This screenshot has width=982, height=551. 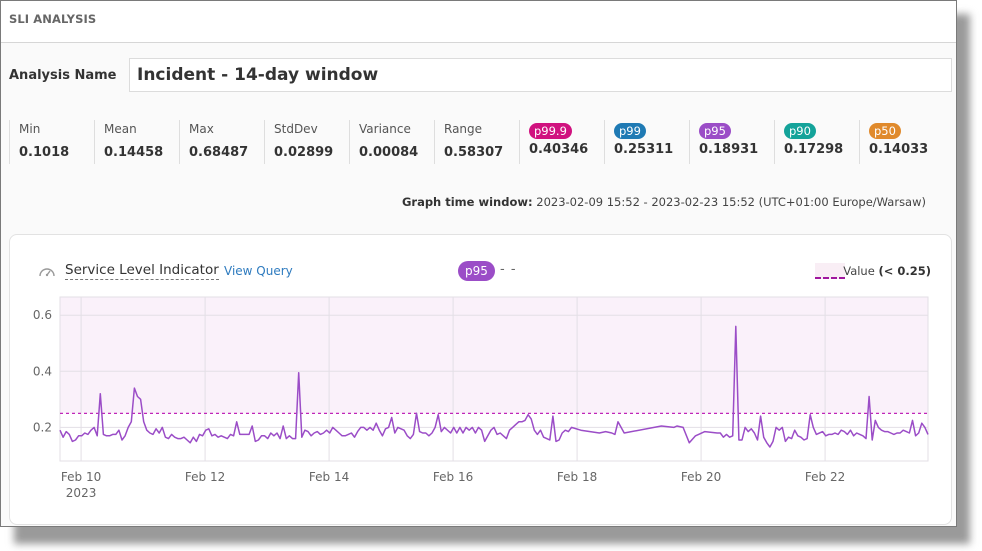 What do you see at coordinates (81, 477) in the screenshot?
I see `x-tick-label: Feb 10` at bounding box center [81, 477].